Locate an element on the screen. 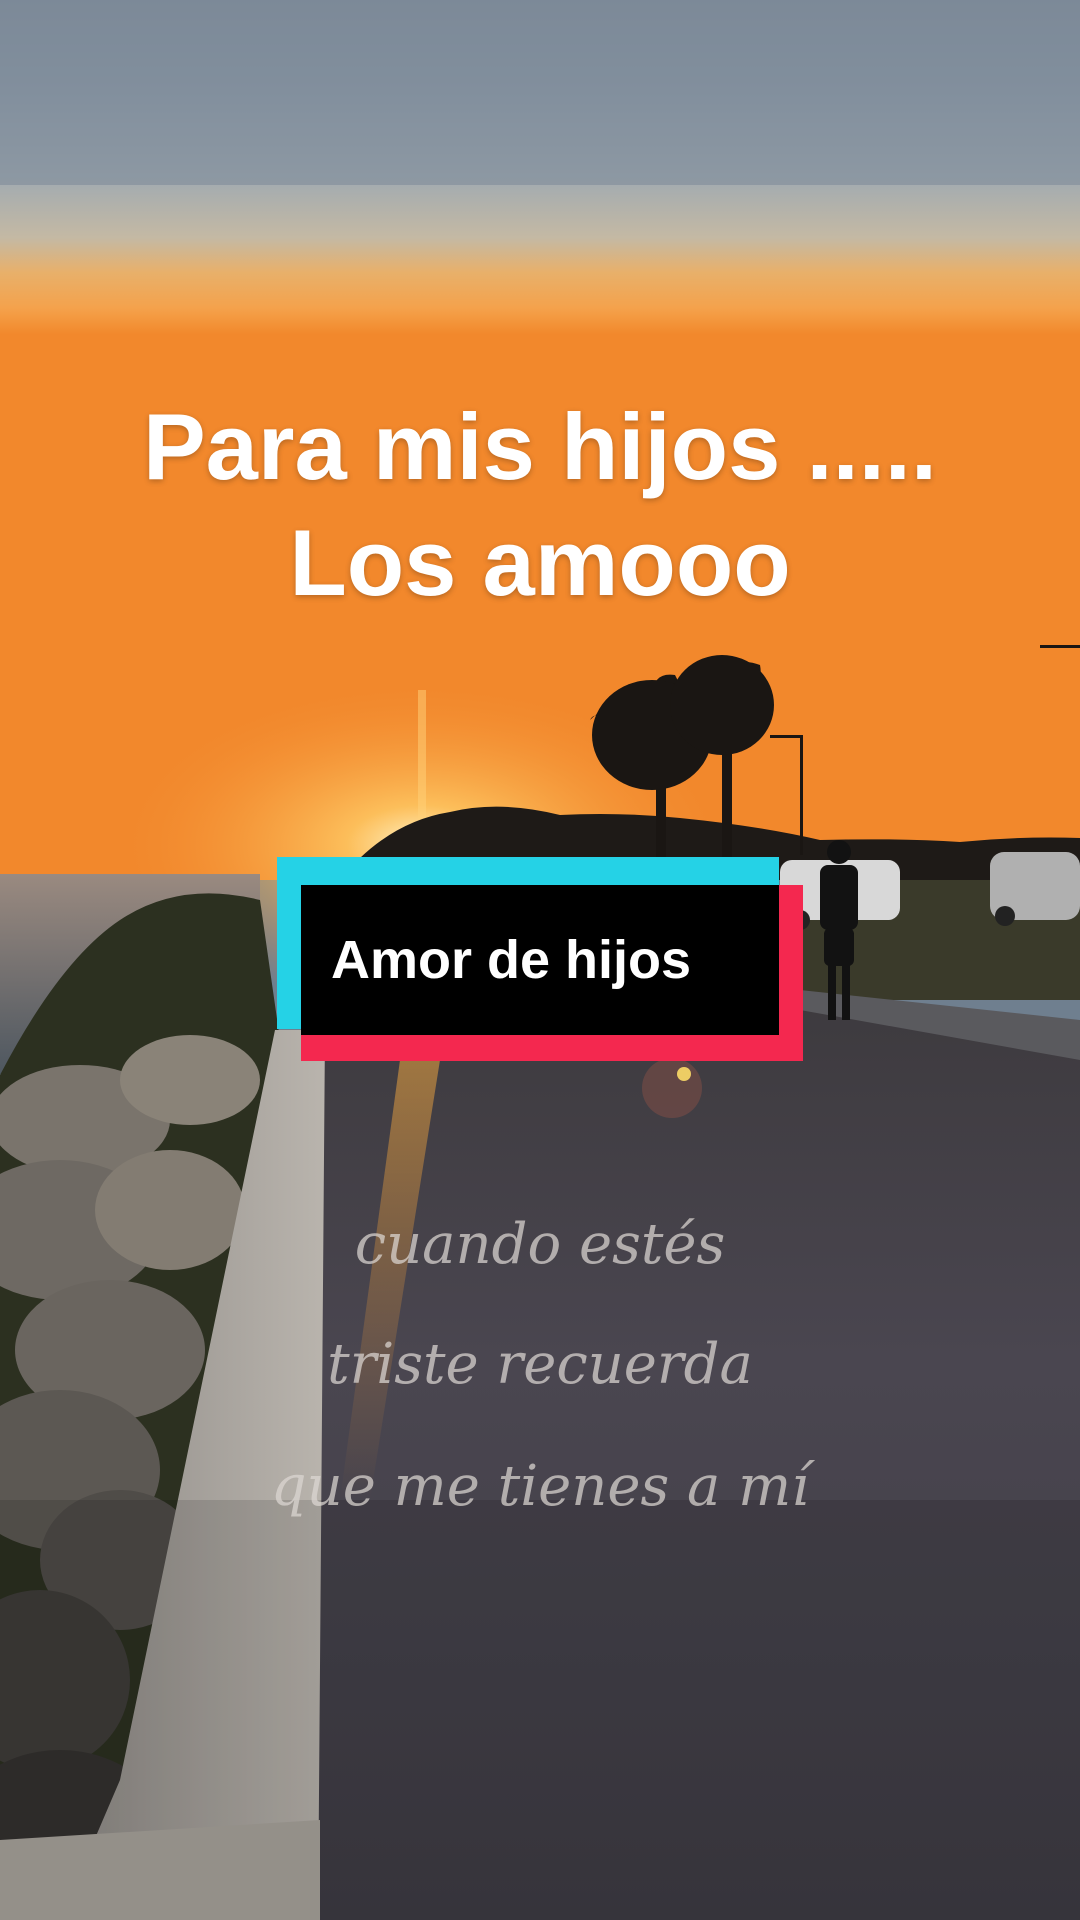 The height and width of the screenshot is (1920, 1080). caption-card: Amor de hijos is located at coordinates (540, 959).